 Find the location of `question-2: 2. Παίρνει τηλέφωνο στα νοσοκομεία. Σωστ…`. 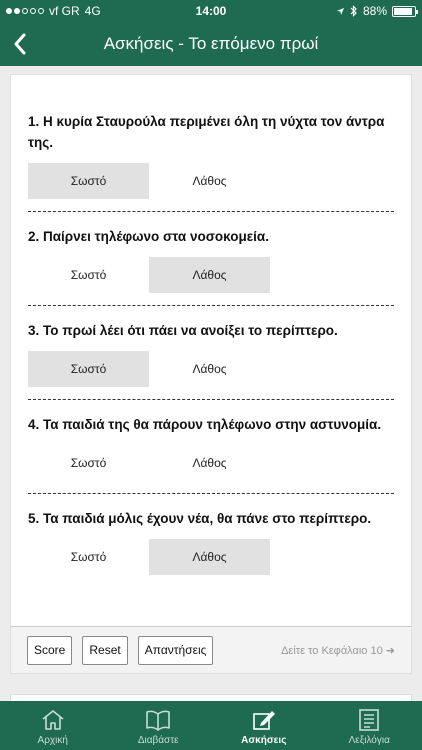

question-2: 2. Παίρνει τηλέφωνο στα νοσοκομεία. Σωστ… is located at coordinates (211, 259).